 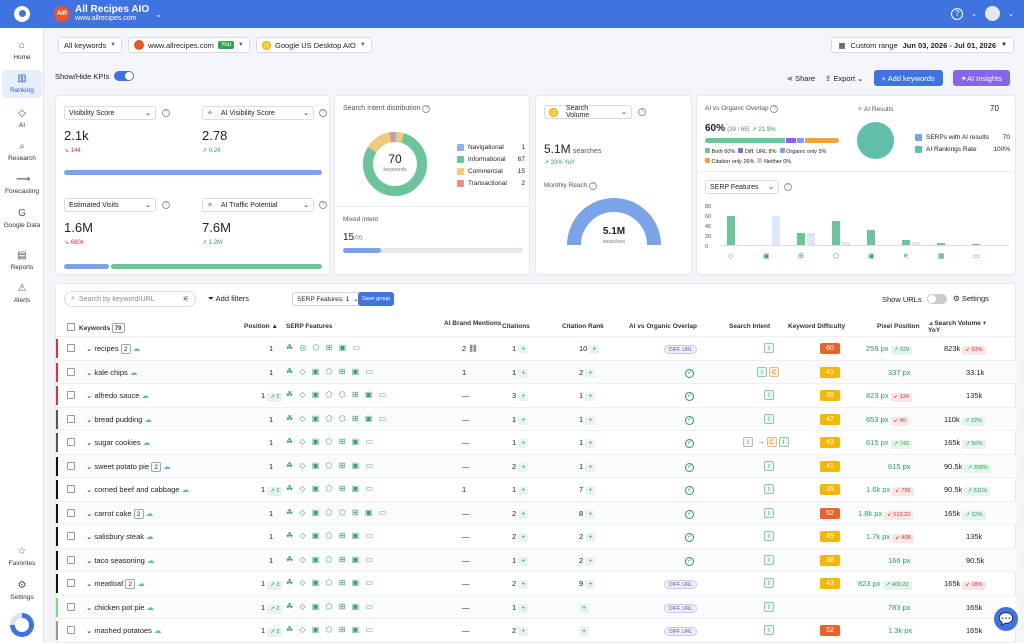 What do you see at coordinates (258, 205) in the screenshot?
I see `ai-traffic-potential-select: ✧ AI Traffic Potential ⌄` at bounding box center [258, 205].